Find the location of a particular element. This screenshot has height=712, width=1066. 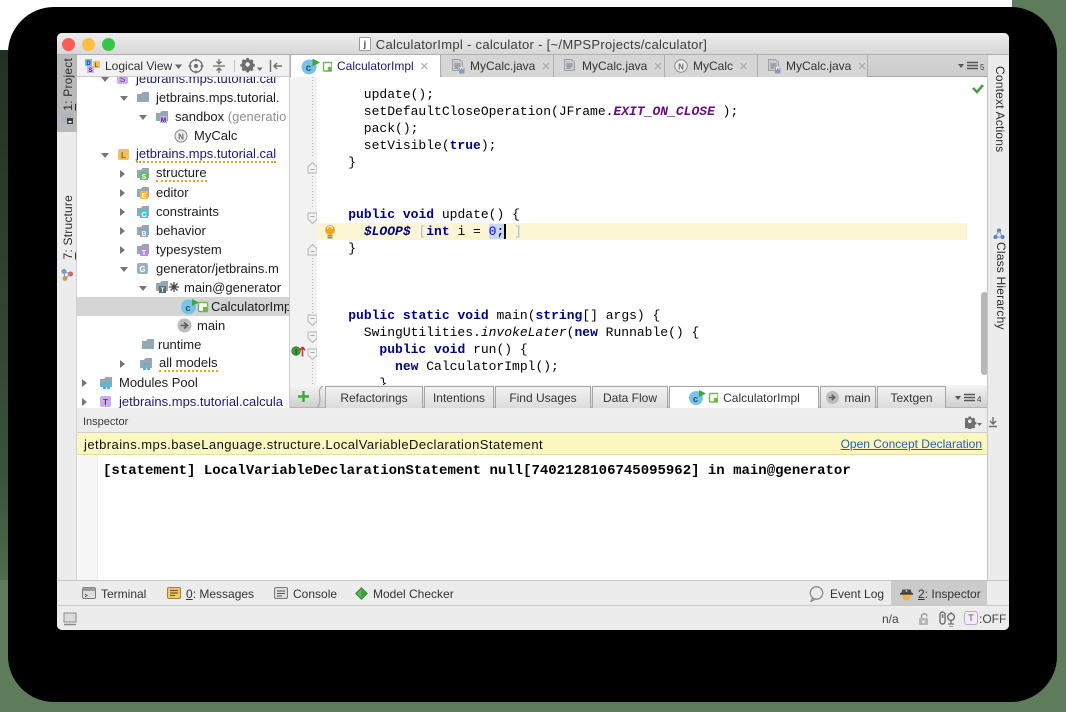

svg-text: Logical View is located at coordinates (138, 66).